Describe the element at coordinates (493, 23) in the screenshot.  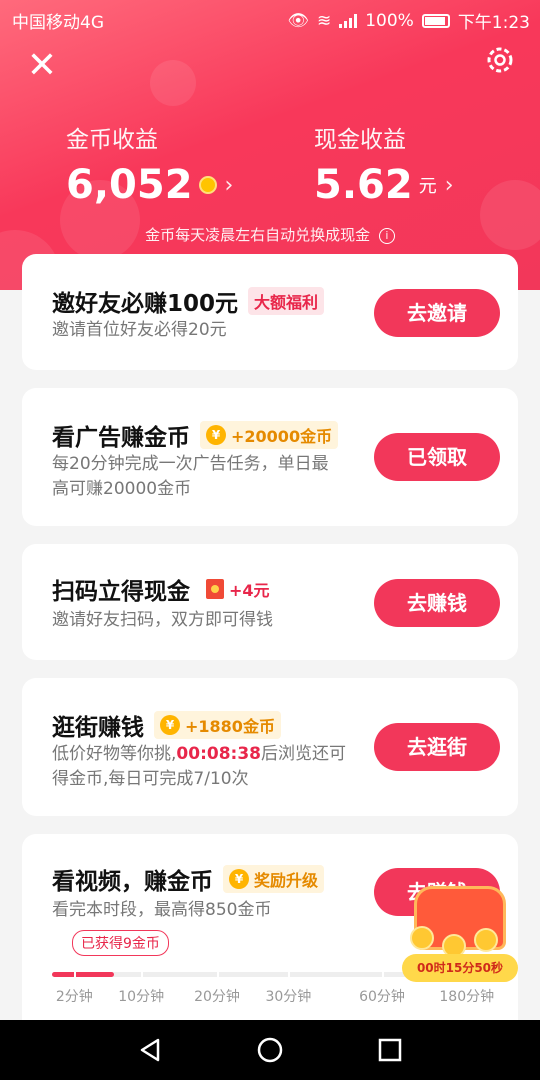
I see `clock: 下午1:23` at that location.